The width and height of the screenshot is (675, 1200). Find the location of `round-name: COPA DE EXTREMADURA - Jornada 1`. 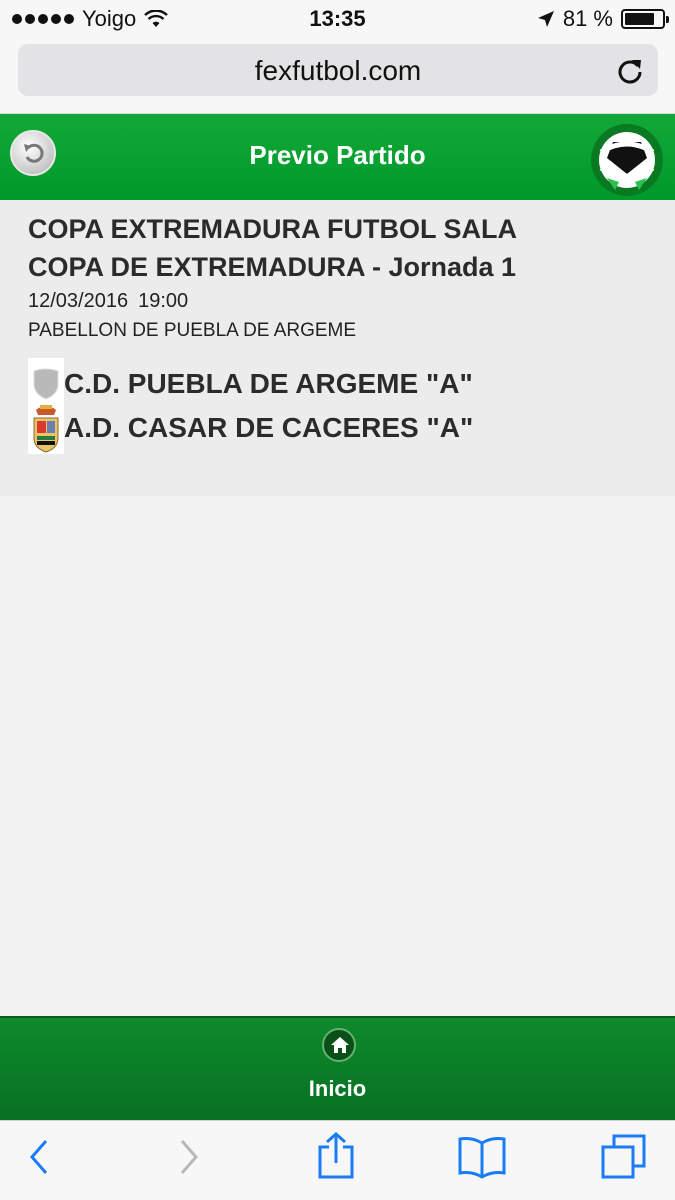

round-name: COPA DE EXTREMADURA - Jornada 1 is located at coordinates (272, 267).